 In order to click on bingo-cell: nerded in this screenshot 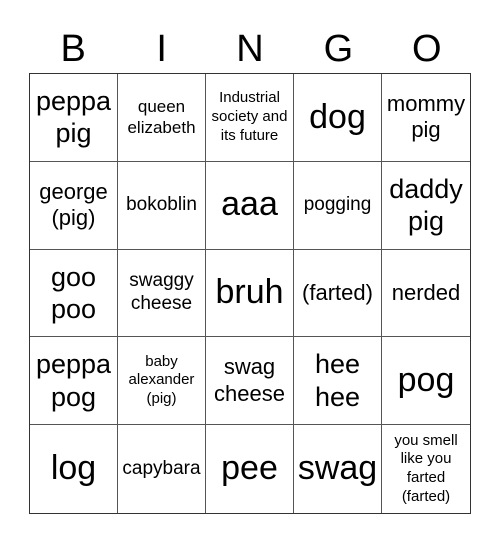, I will do `click(426, 294)`.